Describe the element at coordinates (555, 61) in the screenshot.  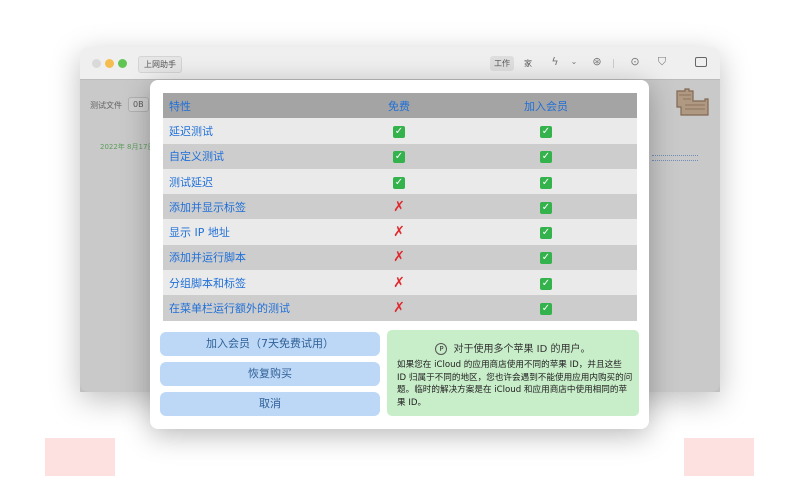
I see `lightning-icon: ϟ` at that location.